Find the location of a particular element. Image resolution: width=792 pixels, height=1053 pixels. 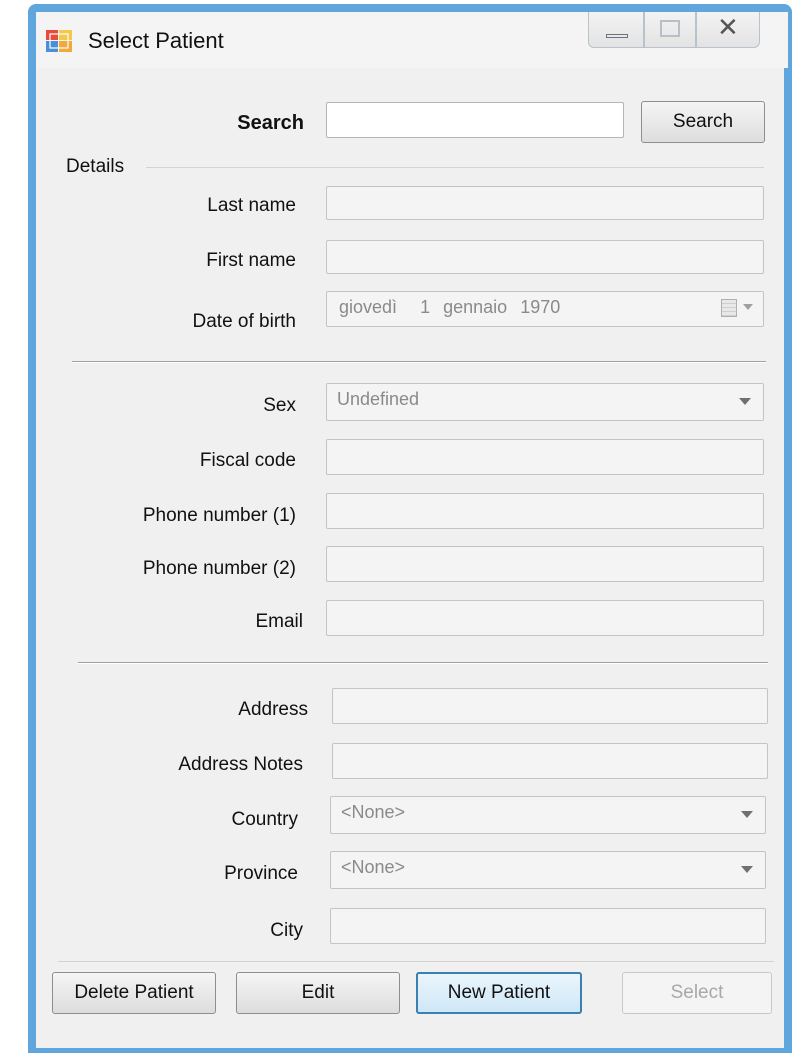

first-name-label: First name is located at coordinates (251, 260).